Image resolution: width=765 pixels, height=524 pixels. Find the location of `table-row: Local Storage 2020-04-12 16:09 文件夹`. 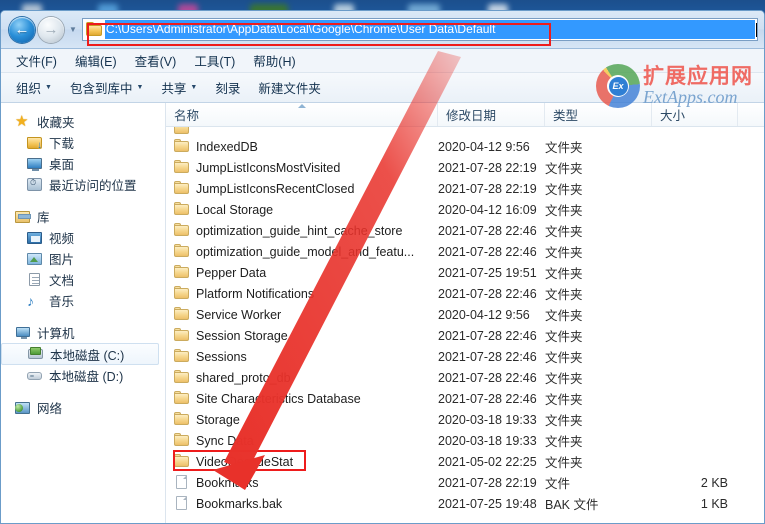

table-row: Local Storage 2020-04-12 16:09 文件夹 is located at coordinates (465, 209).